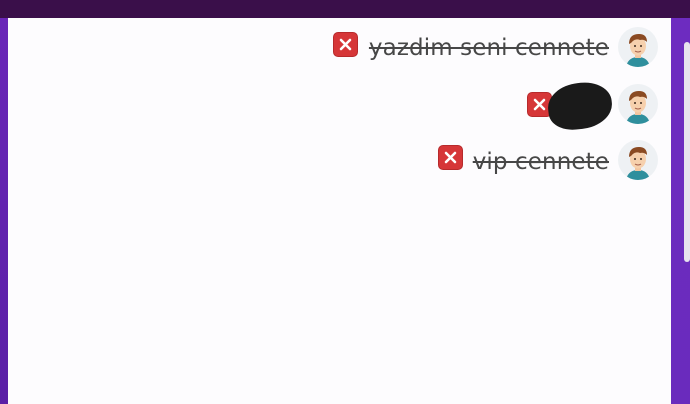 The height and width of the screenshot is (404, 690). What do you see at coordinates (339, 159) in the screenshot?
I see `list-item: vip cennete` at bounding box center [339, 159].